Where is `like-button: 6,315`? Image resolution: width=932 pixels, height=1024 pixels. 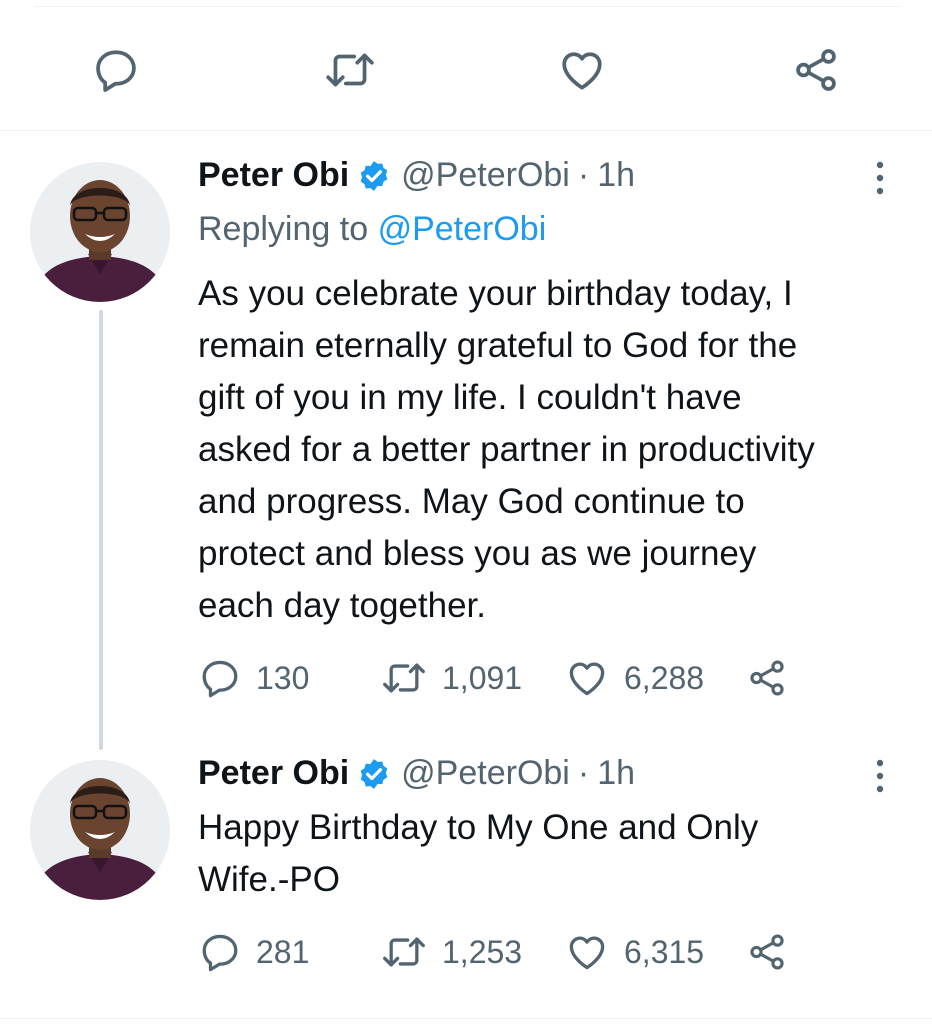 like-button: 6,315 is located at coordinates (634, 952).